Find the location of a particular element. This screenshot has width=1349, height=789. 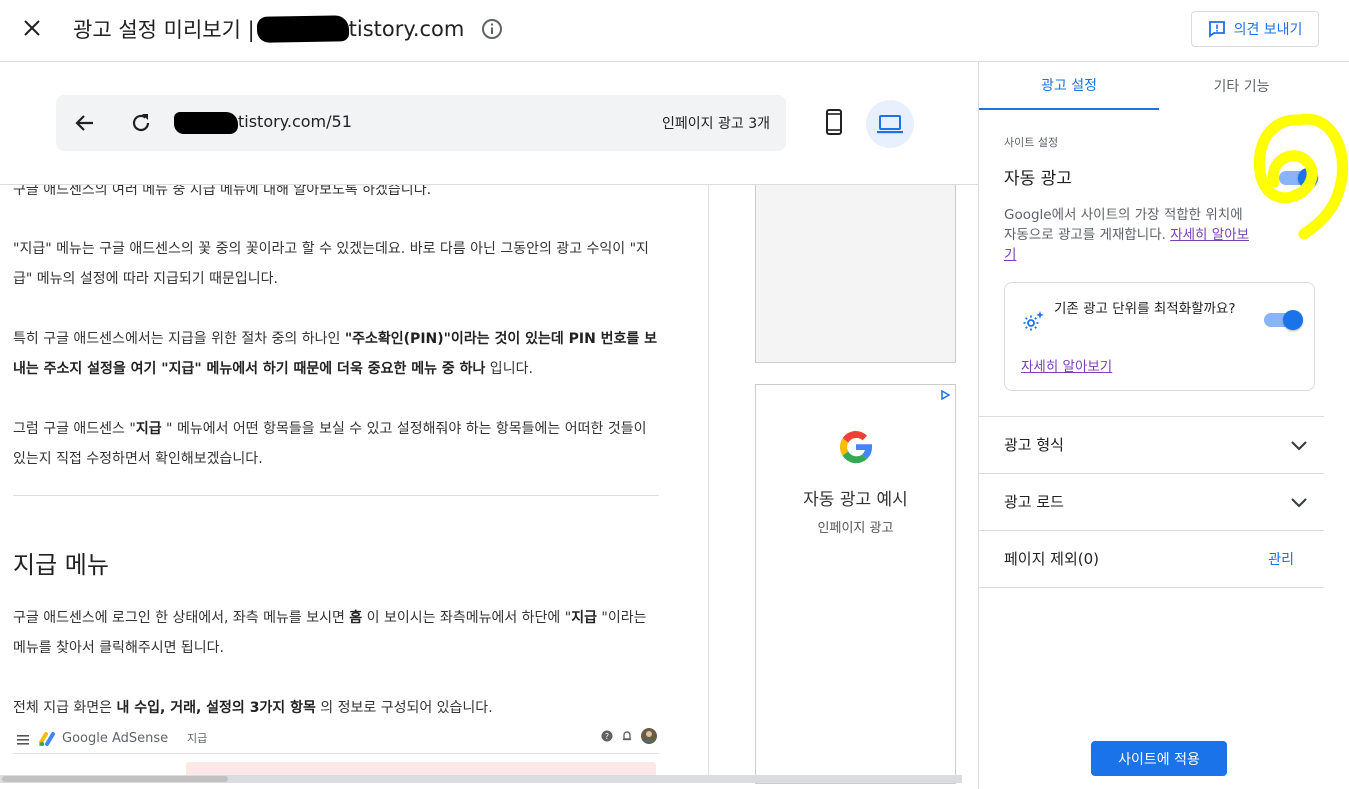

mobile-view-button is located at coordinates (834, 122).